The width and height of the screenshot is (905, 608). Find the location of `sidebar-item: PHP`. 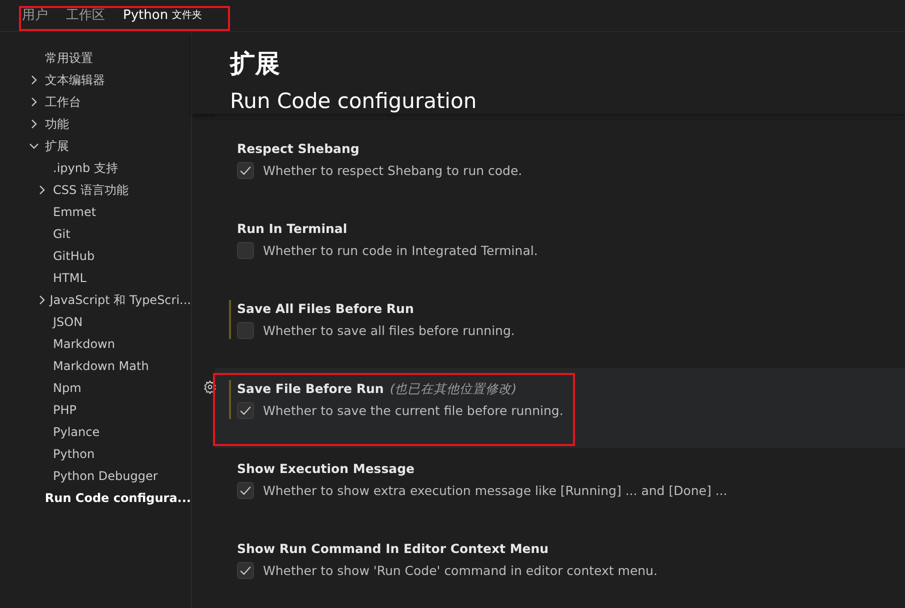

sidebar-item: PHP is located at coordinates (95, 410).